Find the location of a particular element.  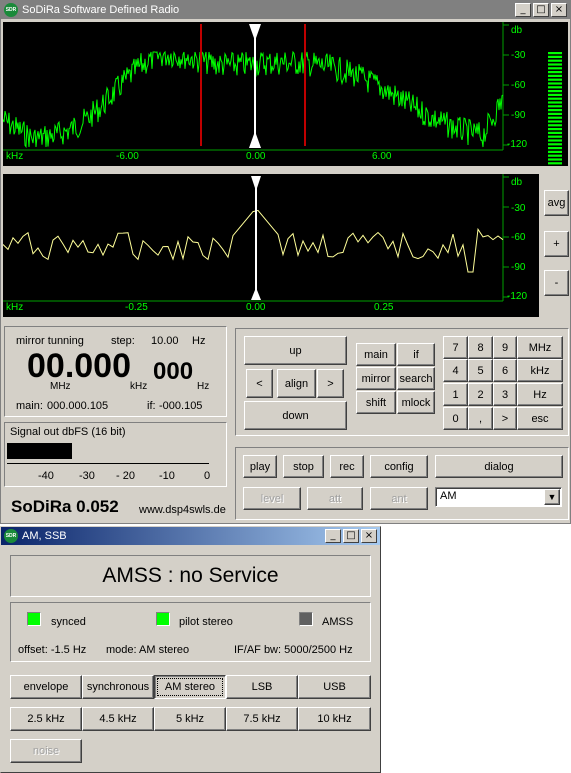

signal-level-bar is located at coordinates (39, 451).